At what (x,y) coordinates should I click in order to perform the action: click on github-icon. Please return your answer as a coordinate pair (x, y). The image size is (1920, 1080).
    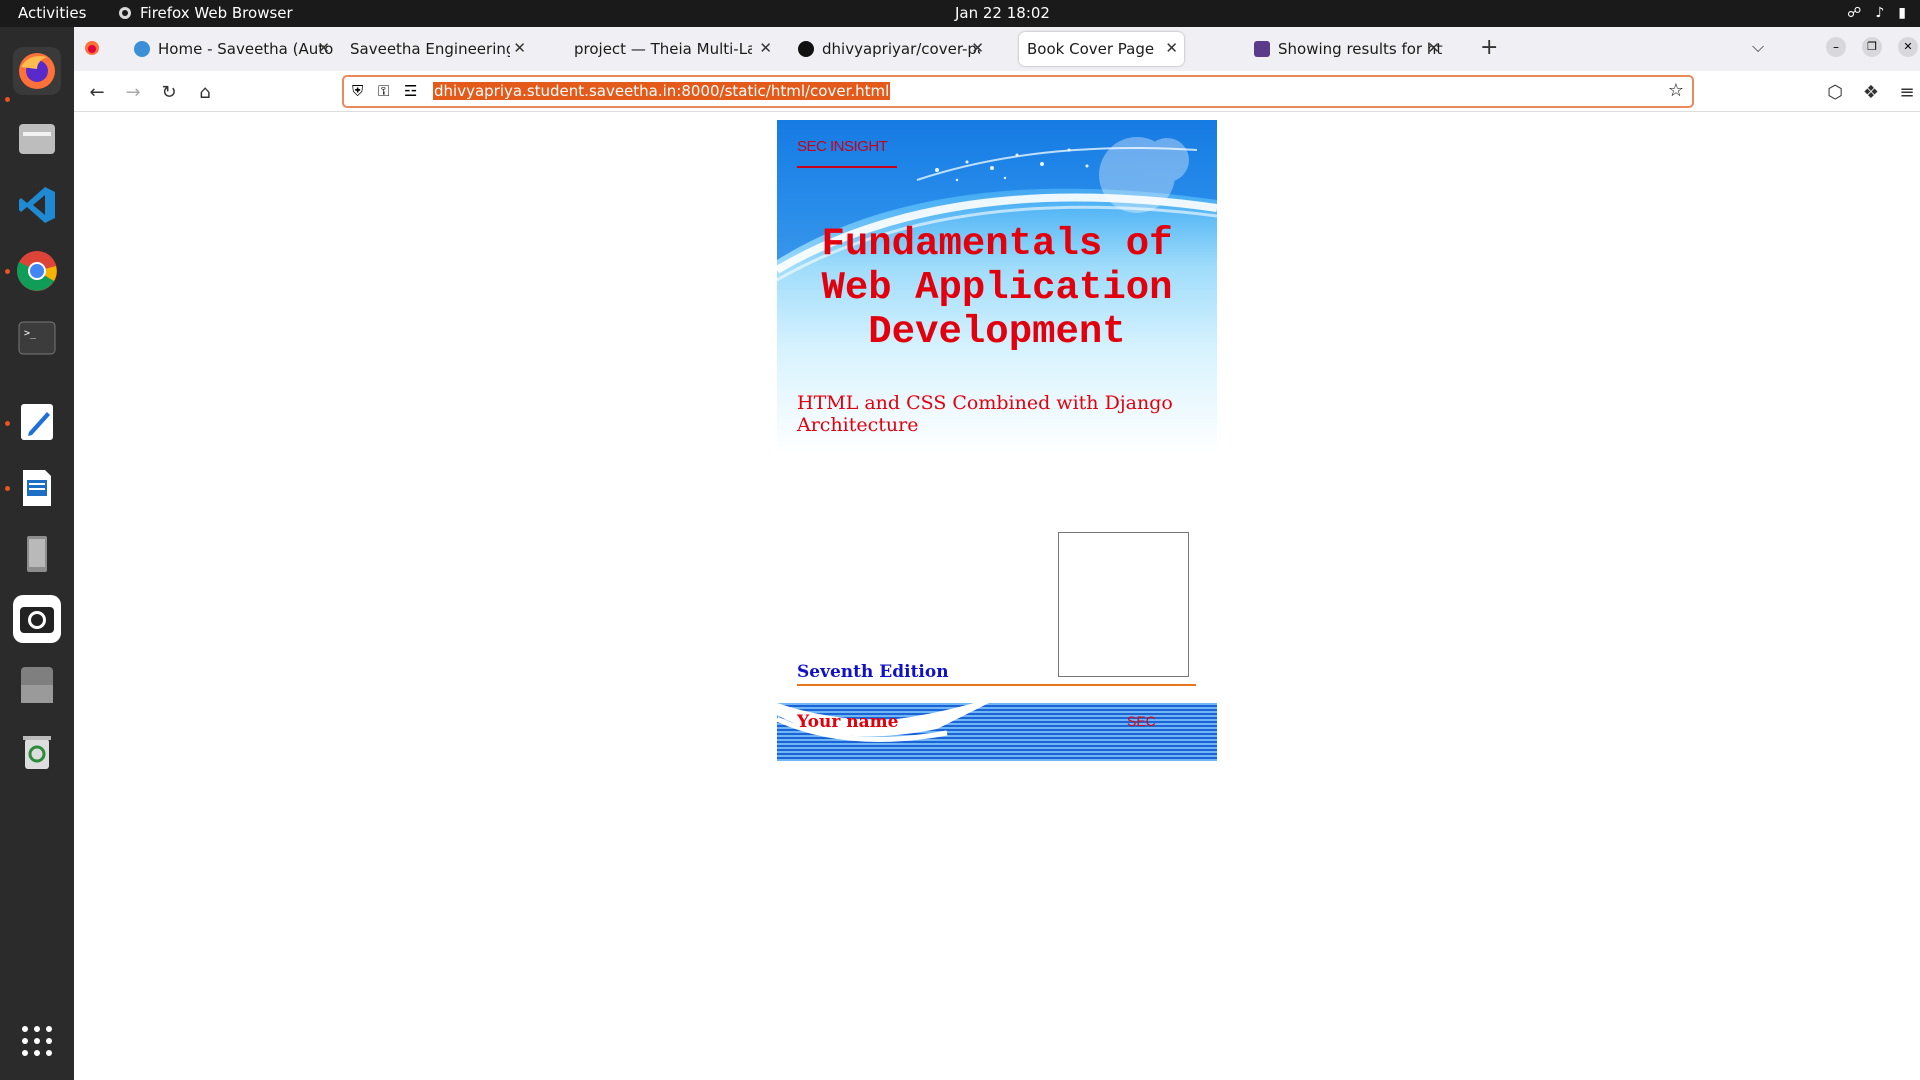
    Looking at the image, I should click on (806, 49).